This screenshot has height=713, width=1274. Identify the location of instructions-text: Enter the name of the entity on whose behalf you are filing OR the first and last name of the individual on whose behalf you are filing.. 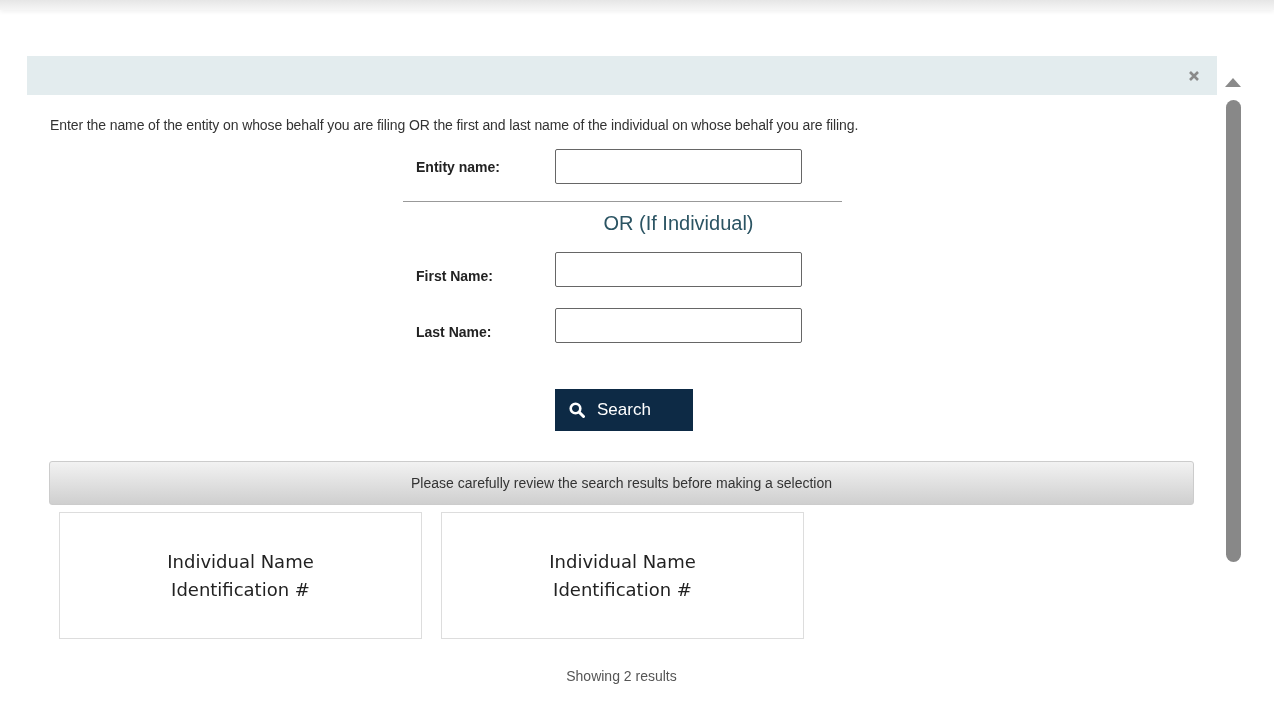
(455, 125).